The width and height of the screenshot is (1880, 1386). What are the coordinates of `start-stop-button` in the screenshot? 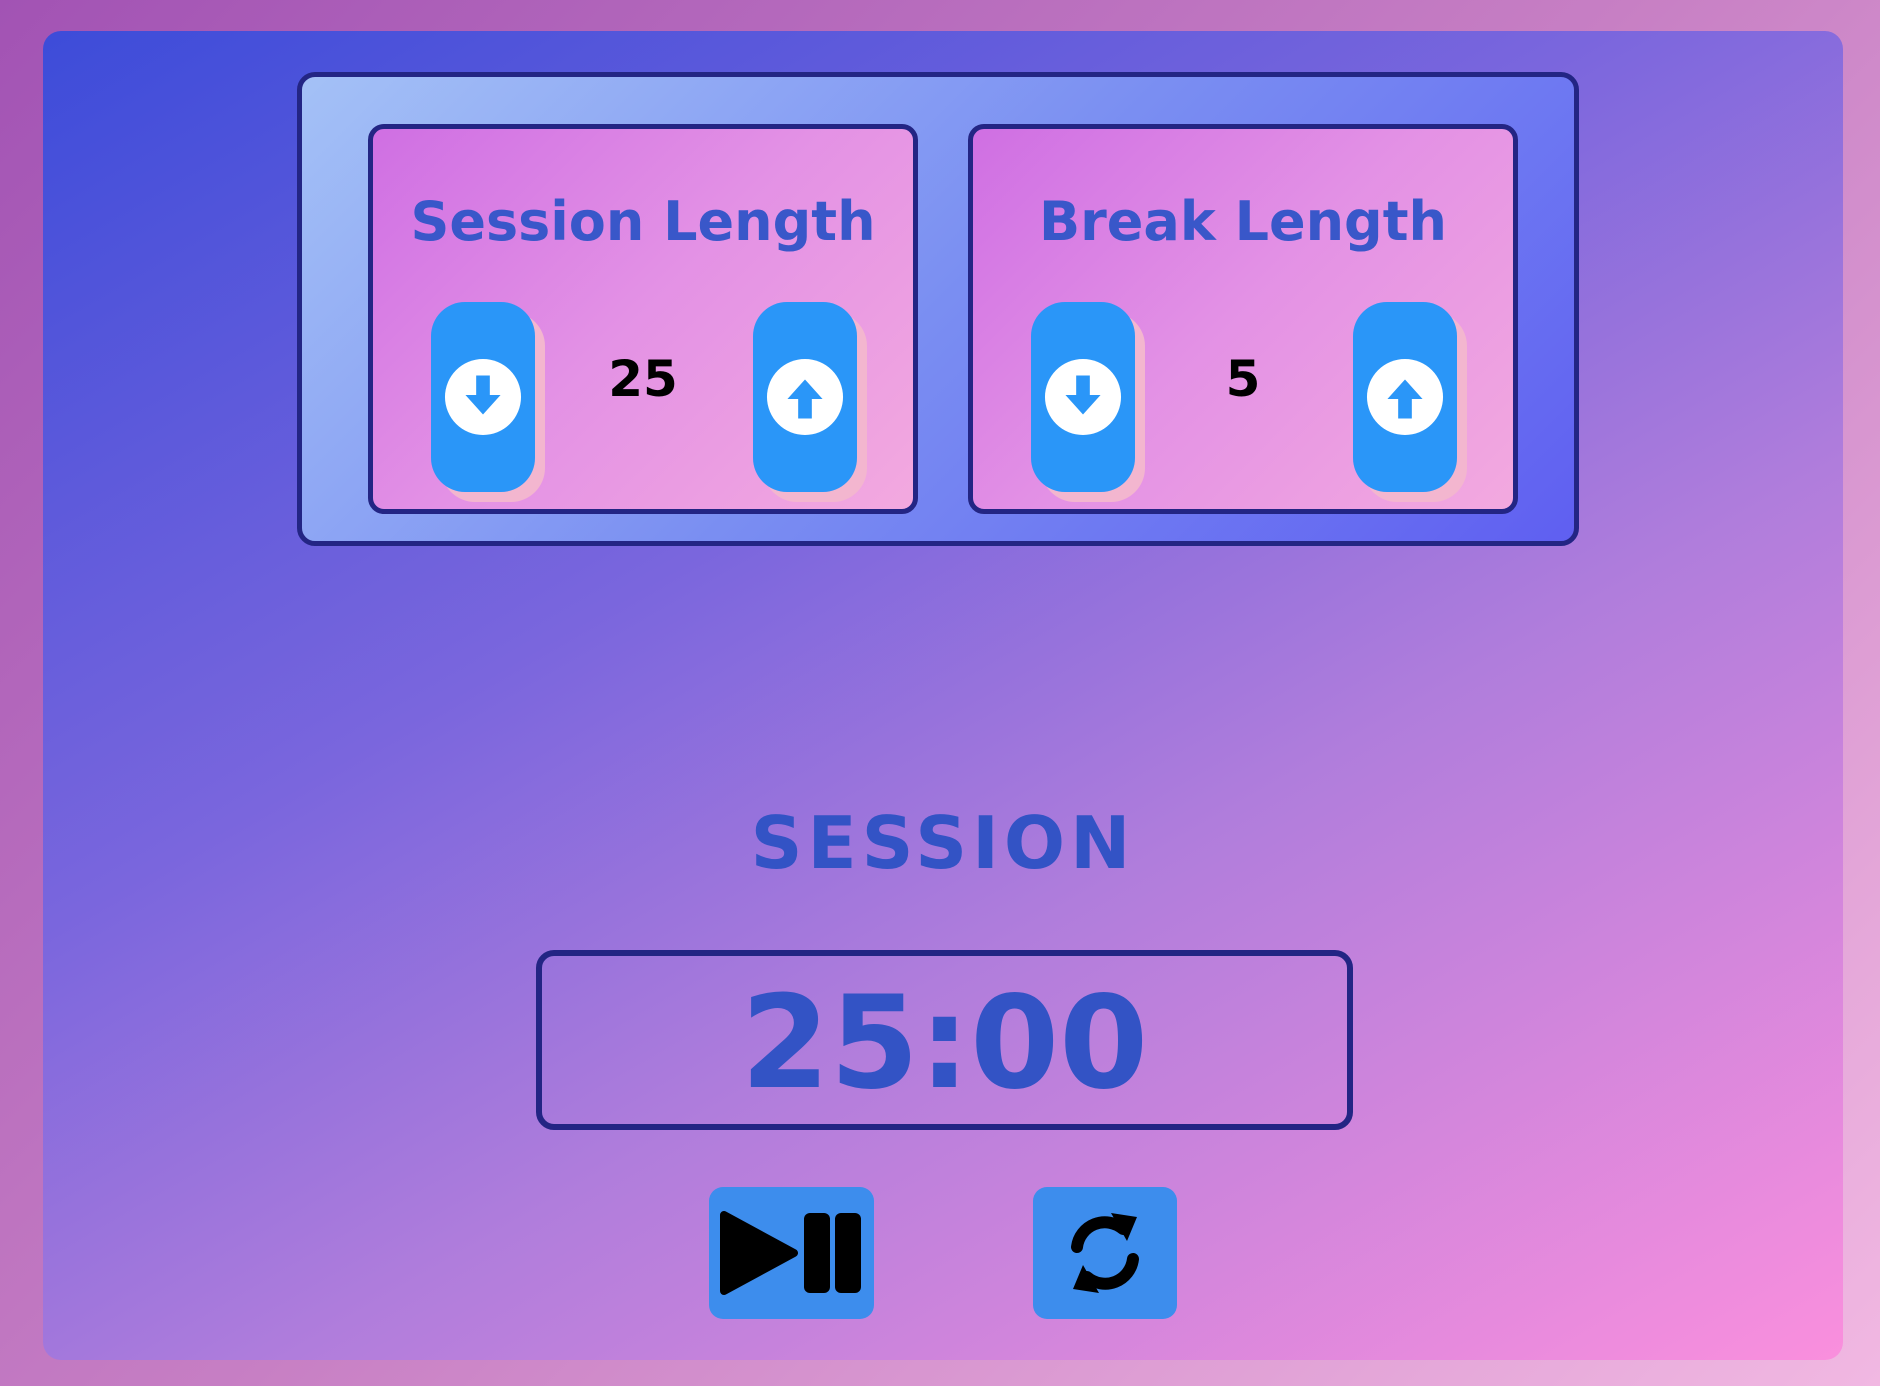 It's located at (791, 1253).